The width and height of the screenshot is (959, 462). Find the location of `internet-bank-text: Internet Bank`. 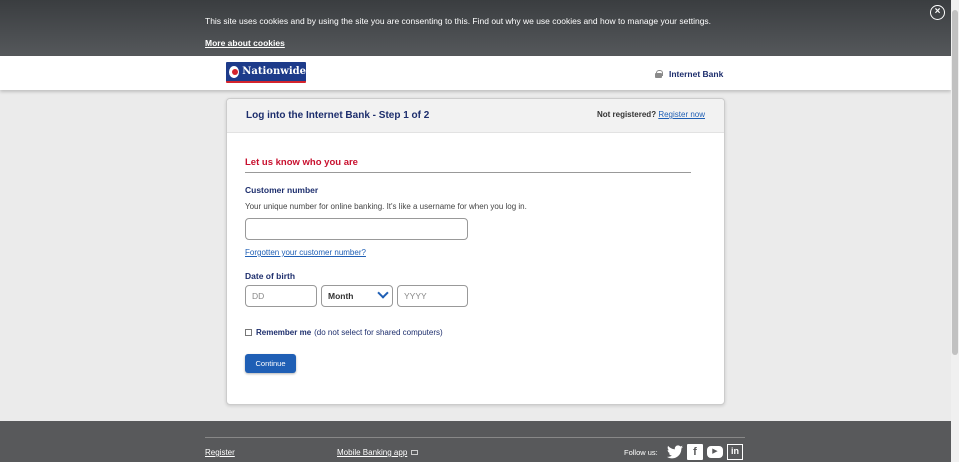

internet-bank-text: Internet Bank is located at coordinates (696, 74).